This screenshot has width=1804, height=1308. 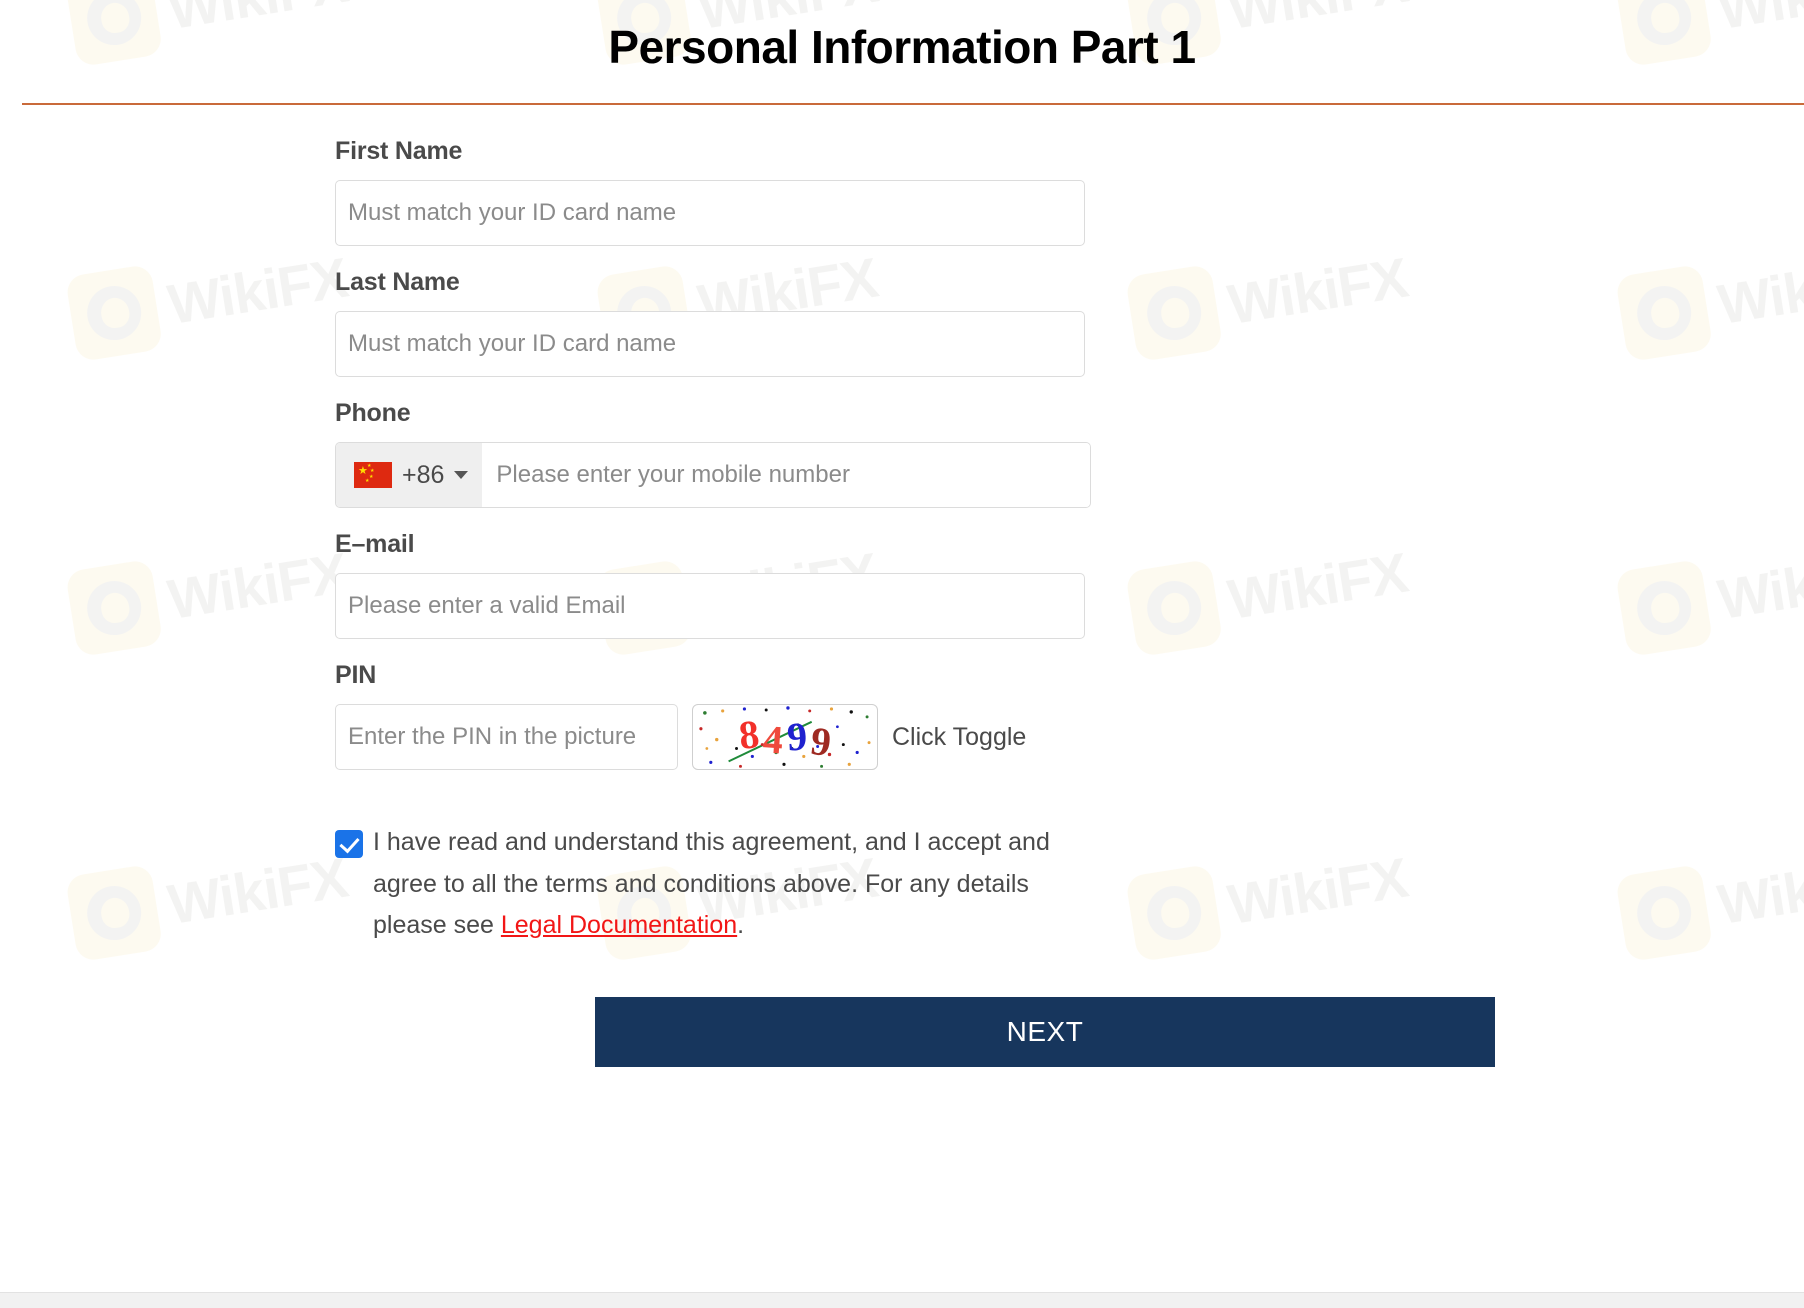 What do you see at coordinates (786, 475) in the screenshot?
I see `phone-number-input` at bounding box center [786, 475].